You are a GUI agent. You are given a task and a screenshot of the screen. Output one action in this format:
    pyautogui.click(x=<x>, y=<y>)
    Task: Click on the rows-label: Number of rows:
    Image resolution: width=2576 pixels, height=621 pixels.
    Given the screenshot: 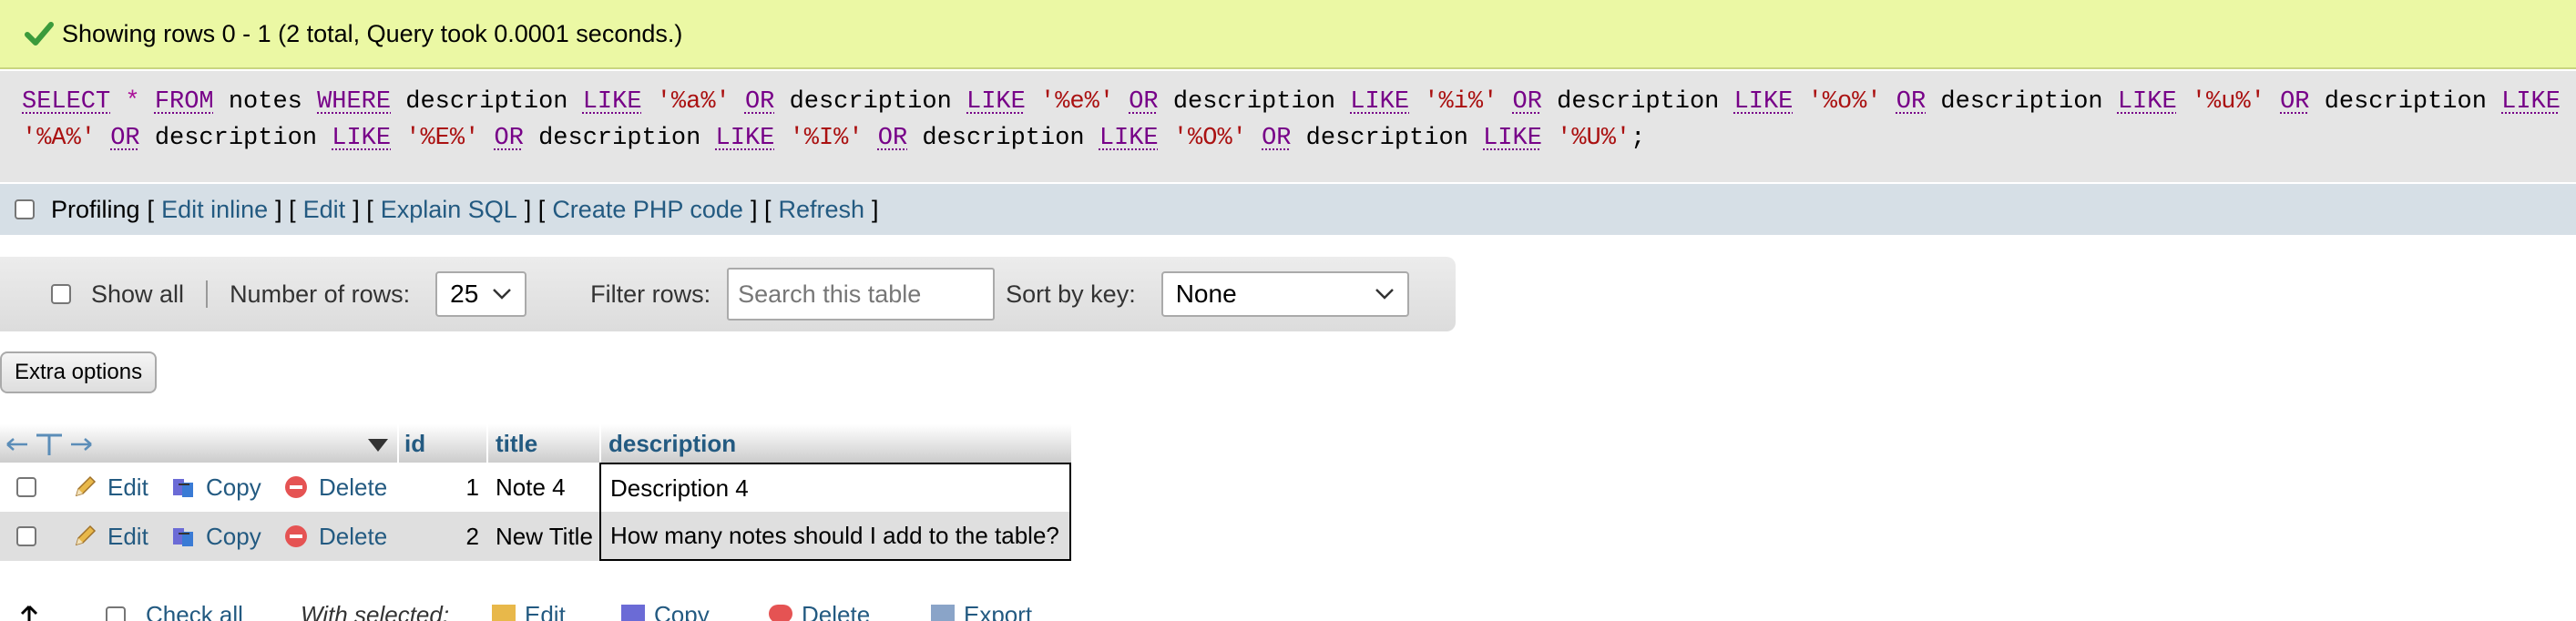 What is the action you would take?
    pyautogui.click(x=320, y=294)
    